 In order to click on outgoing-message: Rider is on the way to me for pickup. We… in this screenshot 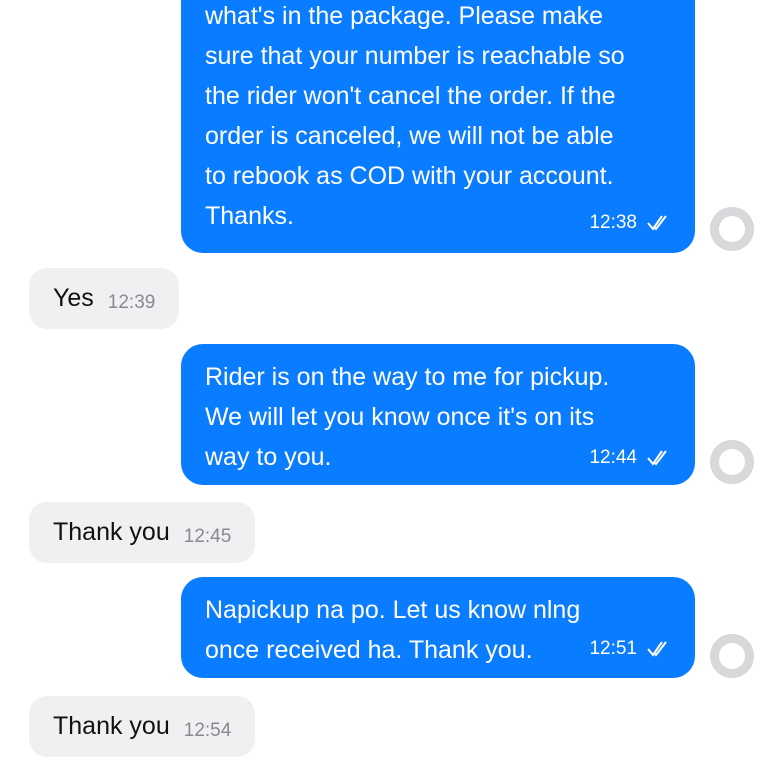, I will do `click(438, 414)`.